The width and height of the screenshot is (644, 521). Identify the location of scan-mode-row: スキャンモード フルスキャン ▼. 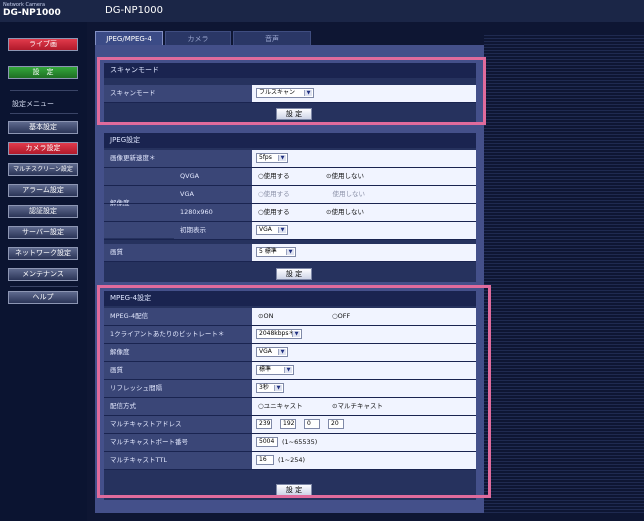
(290, 94).